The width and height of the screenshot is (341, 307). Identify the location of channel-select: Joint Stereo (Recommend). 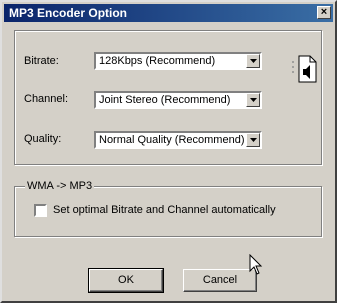
(178, 100).